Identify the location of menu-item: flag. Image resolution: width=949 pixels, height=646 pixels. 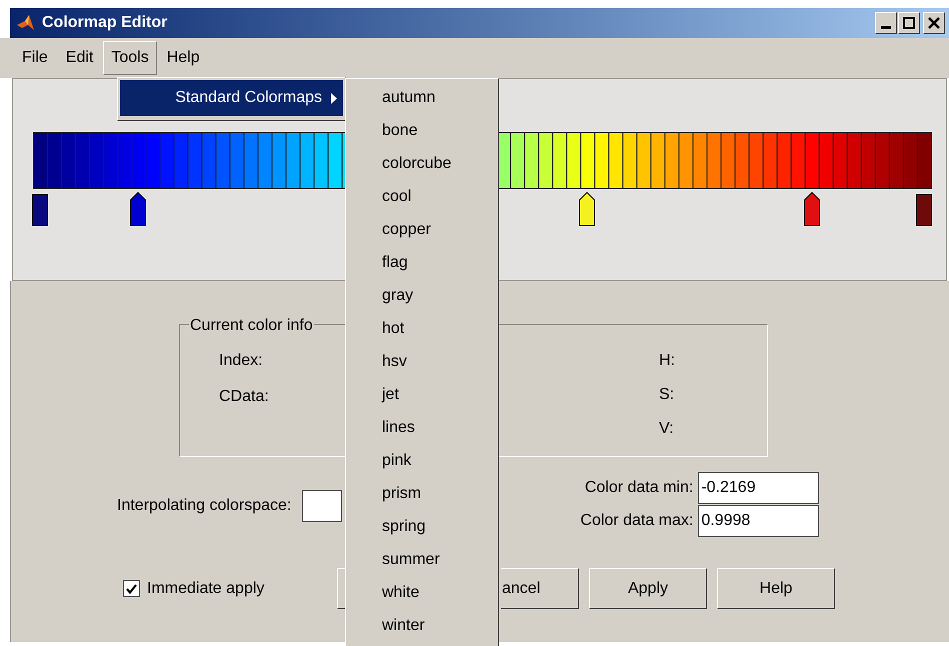
(377, 262).